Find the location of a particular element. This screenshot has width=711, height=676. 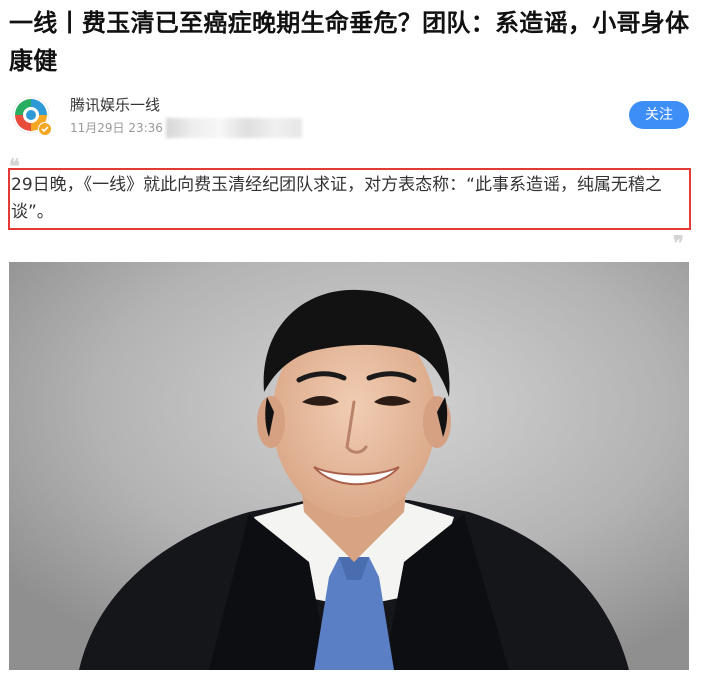

article-title: 一线丨费玉清已至癌症晚期生命垂危？团队：系造谣，小哥身体康健 is located at coordinates (349, 42).